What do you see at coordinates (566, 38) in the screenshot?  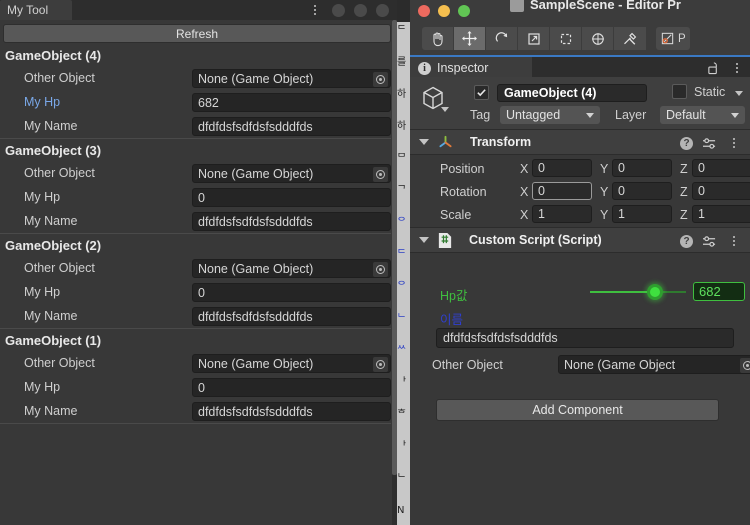 I see `rect-tool-button` at bounding box center [566, 38].